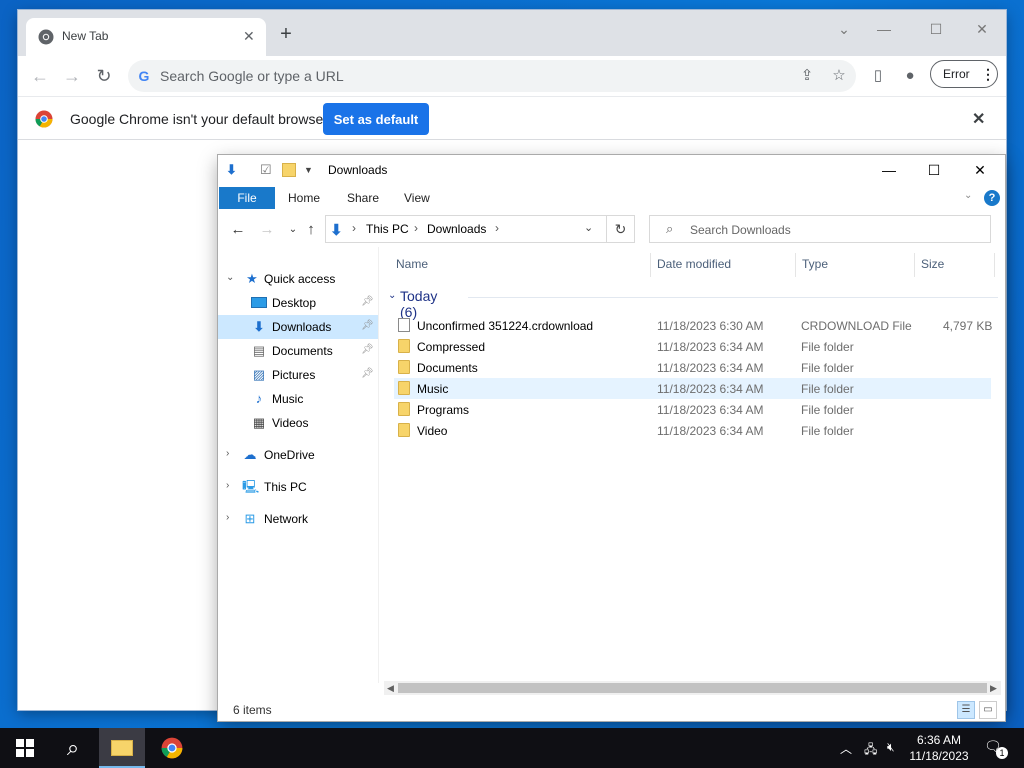 This screenshot has width=1024, height=768. I want to click on address-bar: ⬇ › This PC › Downloads › ⌄, so click(466, 229).